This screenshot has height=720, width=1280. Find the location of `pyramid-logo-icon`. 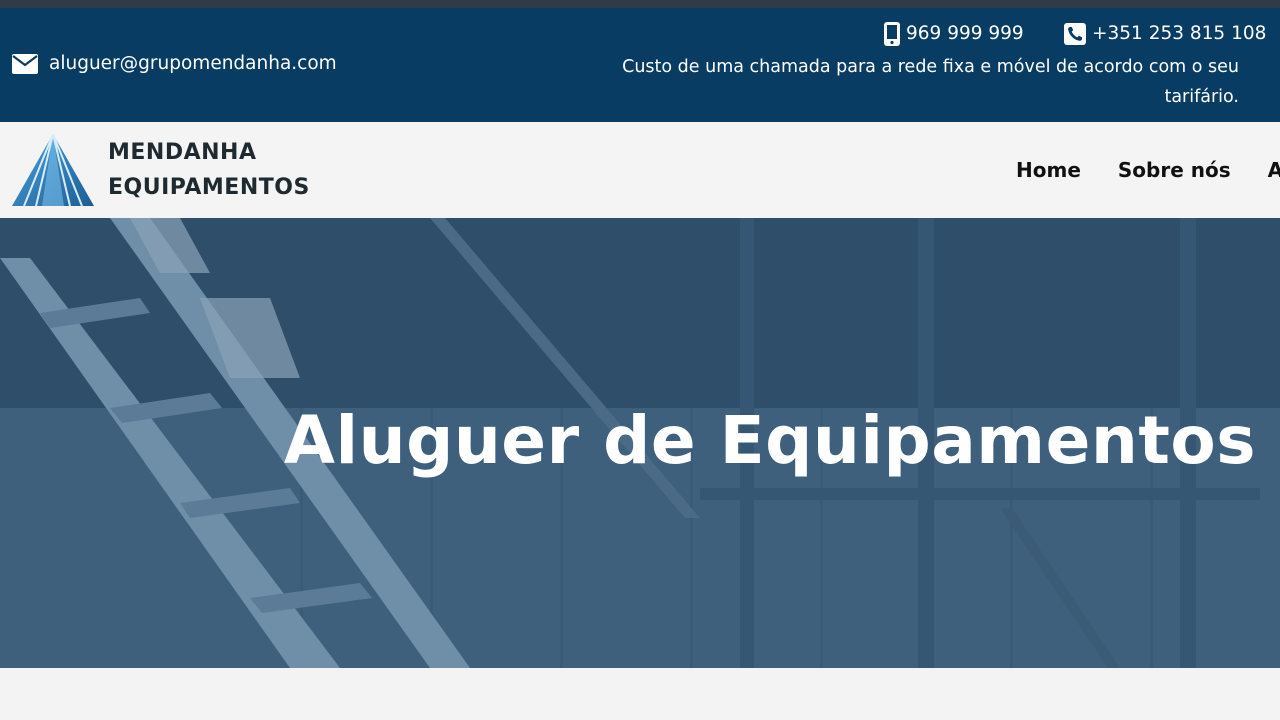

pyramid-logo-icon is located at coordinates (53, 170).